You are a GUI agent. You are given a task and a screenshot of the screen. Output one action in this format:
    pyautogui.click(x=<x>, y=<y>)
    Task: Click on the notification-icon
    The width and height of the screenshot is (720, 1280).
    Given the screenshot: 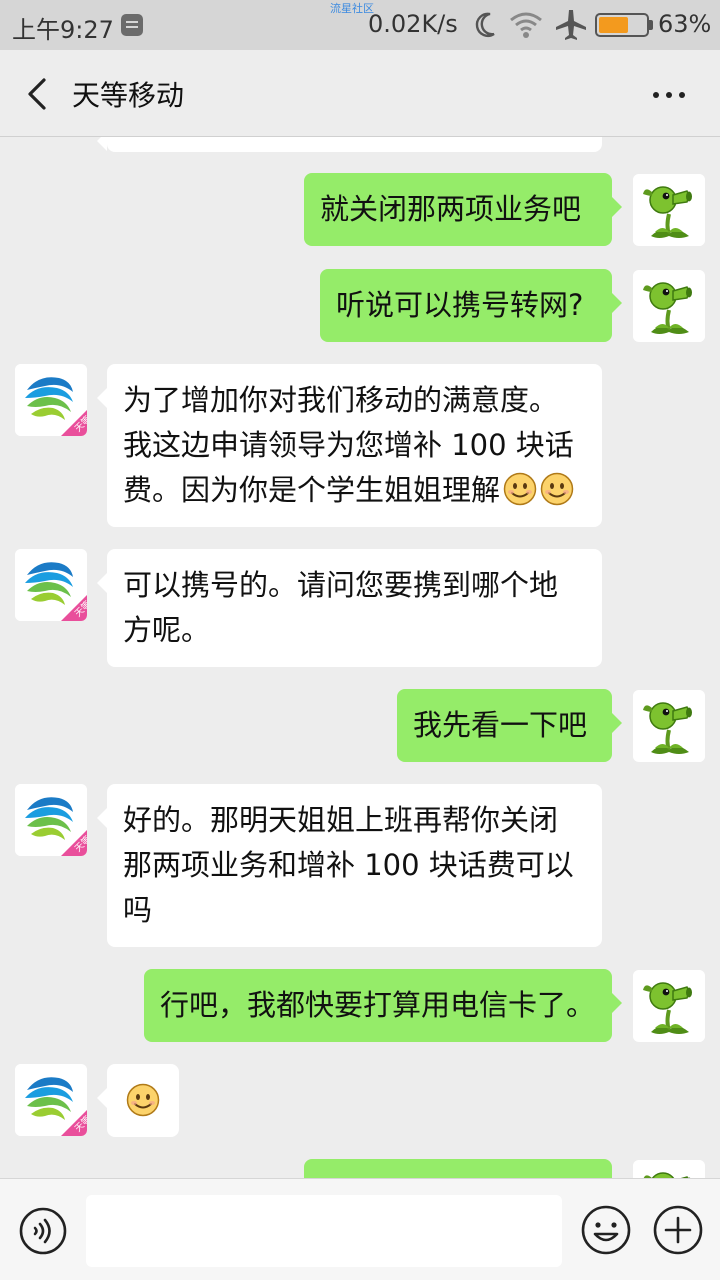 What is the action you would take?
    pyautogui.click(x=132, y=25)
    